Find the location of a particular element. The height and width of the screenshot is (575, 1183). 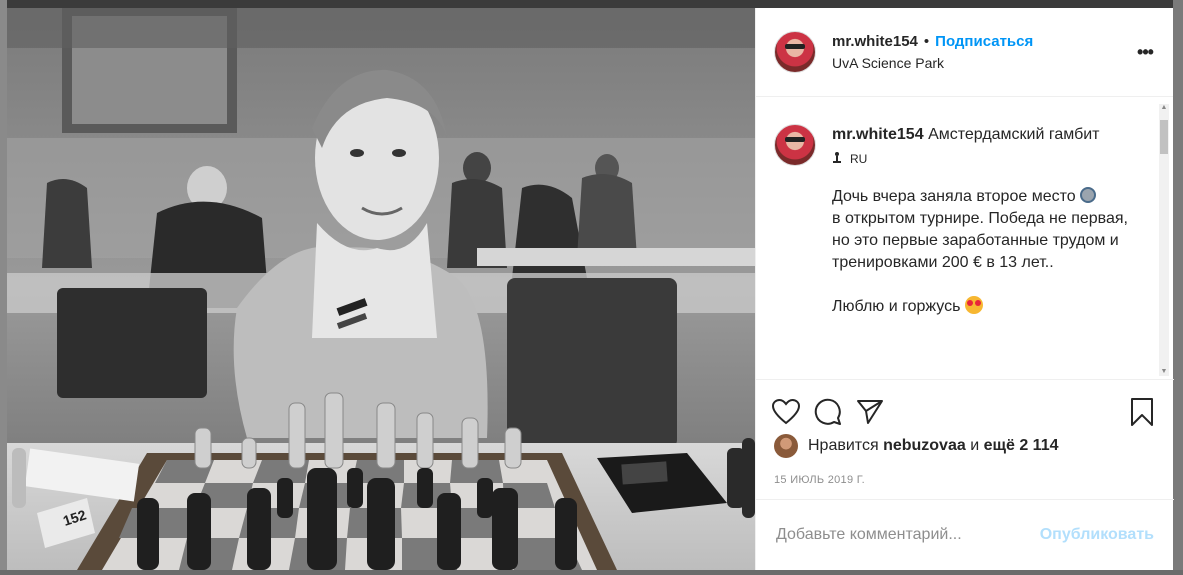

likes-count: ещё 2 114 is located at coordinates (1021, 446).